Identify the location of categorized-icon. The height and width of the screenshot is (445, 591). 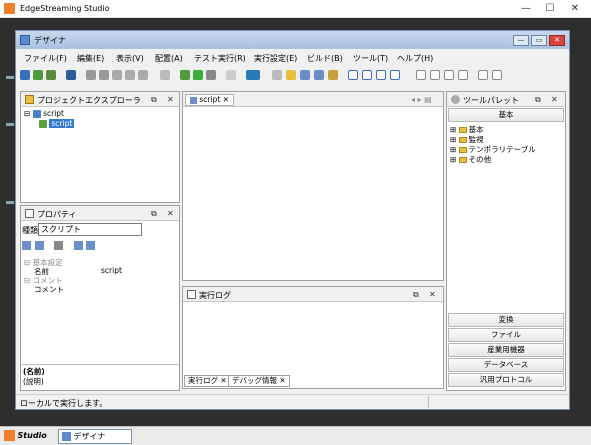
(26, 245).